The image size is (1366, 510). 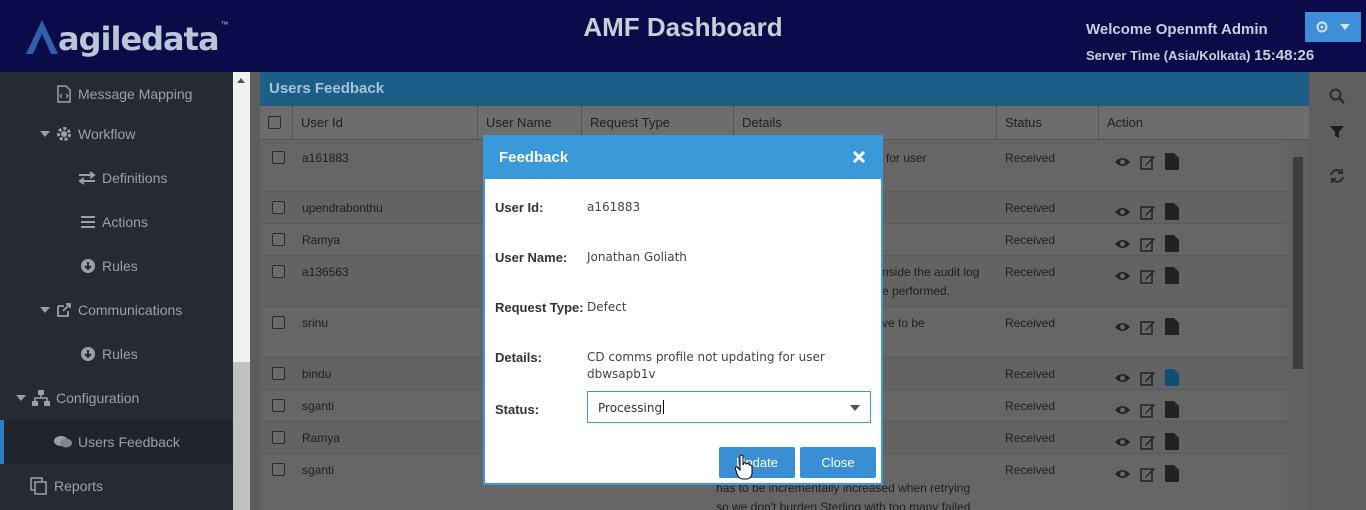 I want to click on refresh-icon, so click(x=1337, y=176).